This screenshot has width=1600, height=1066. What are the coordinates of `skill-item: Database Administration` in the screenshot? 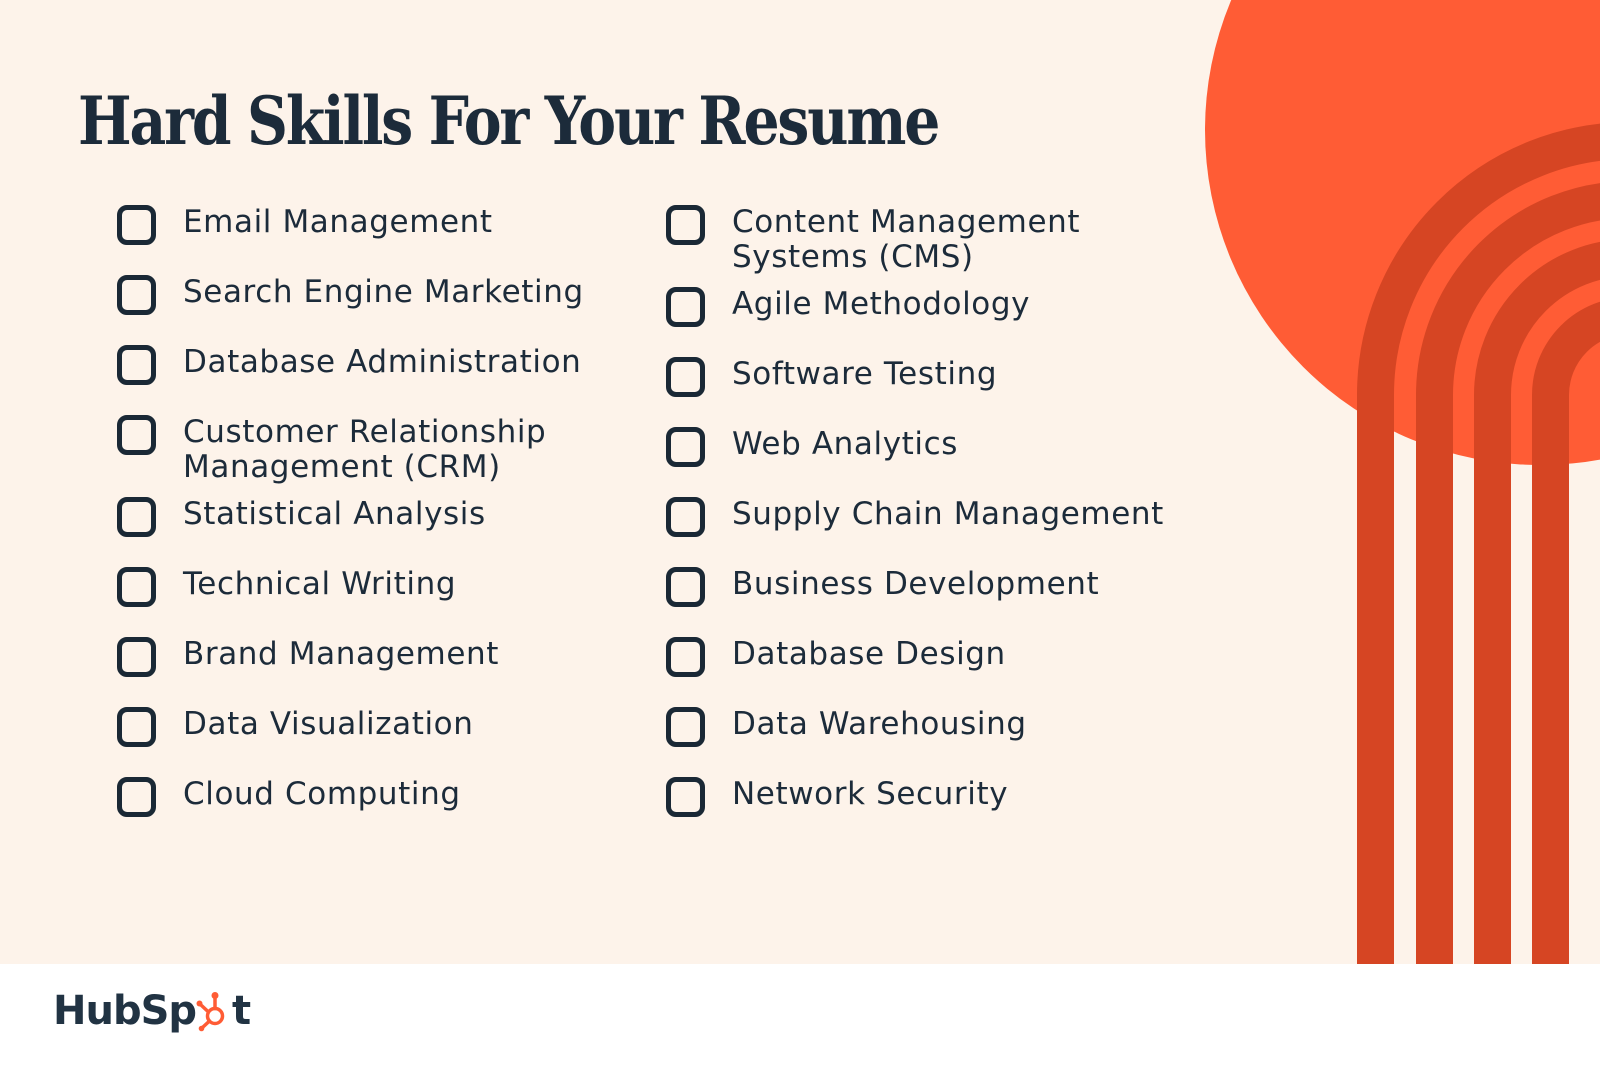 It's located at (350, 365).